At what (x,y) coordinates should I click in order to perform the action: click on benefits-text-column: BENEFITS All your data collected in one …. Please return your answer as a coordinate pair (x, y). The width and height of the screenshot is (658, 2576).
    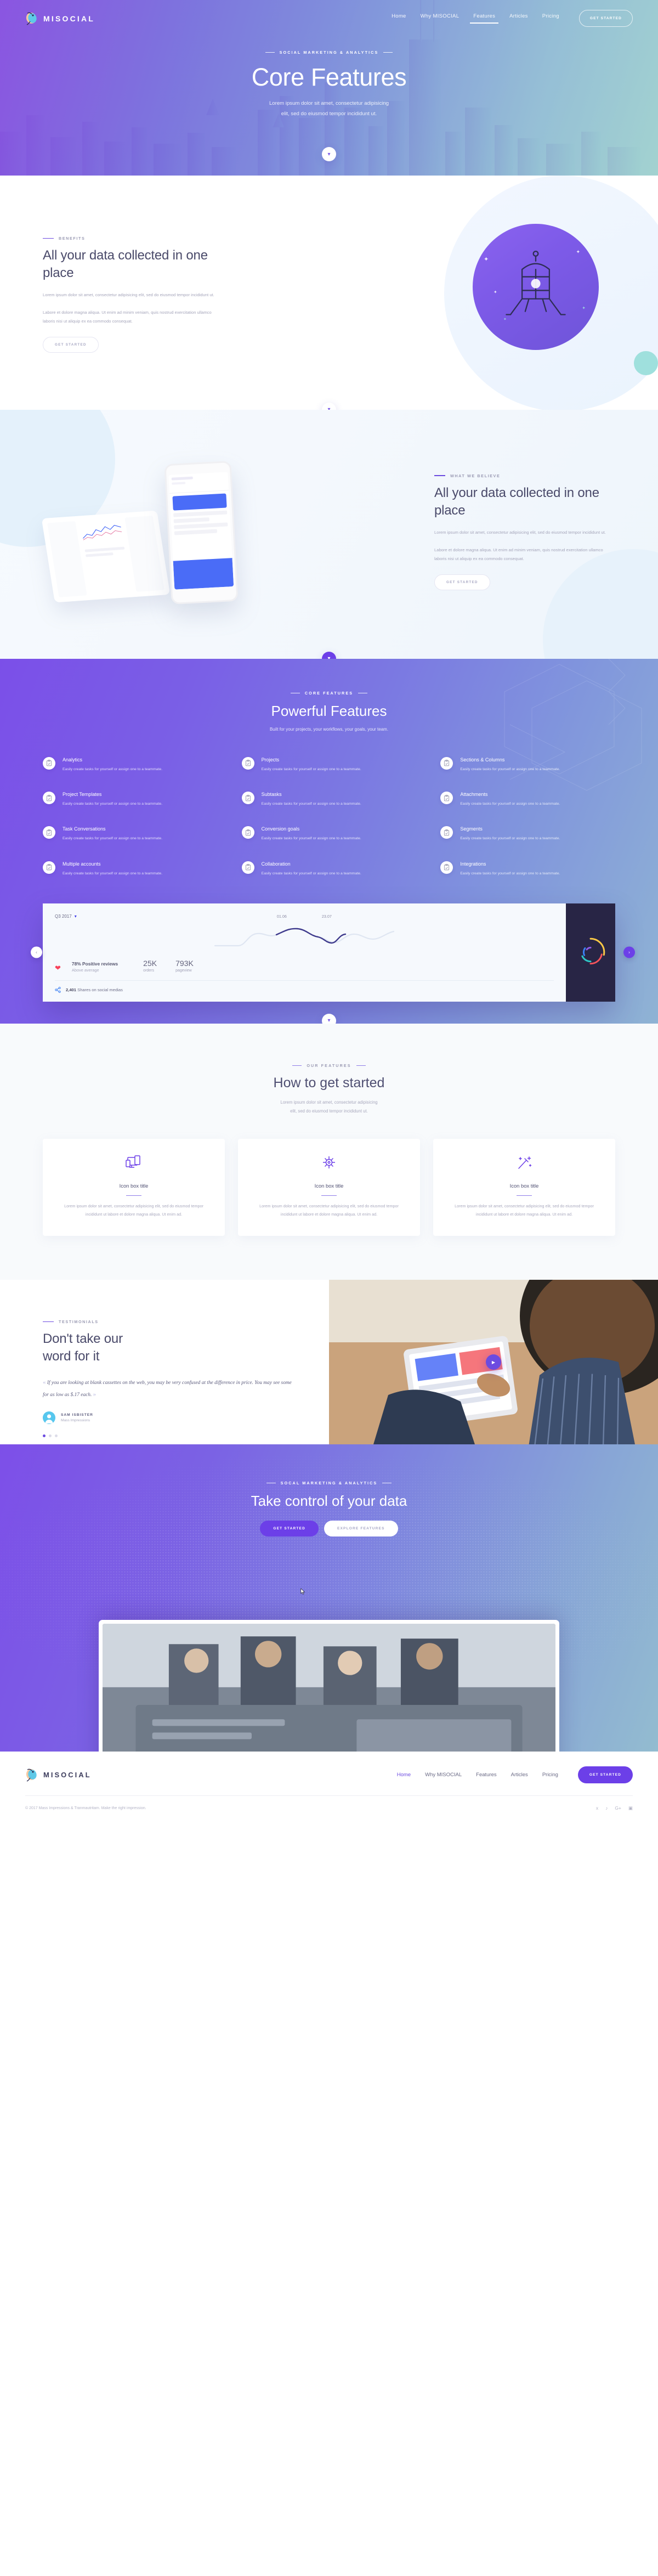
    Looking at the image, I should click on (133, 288).